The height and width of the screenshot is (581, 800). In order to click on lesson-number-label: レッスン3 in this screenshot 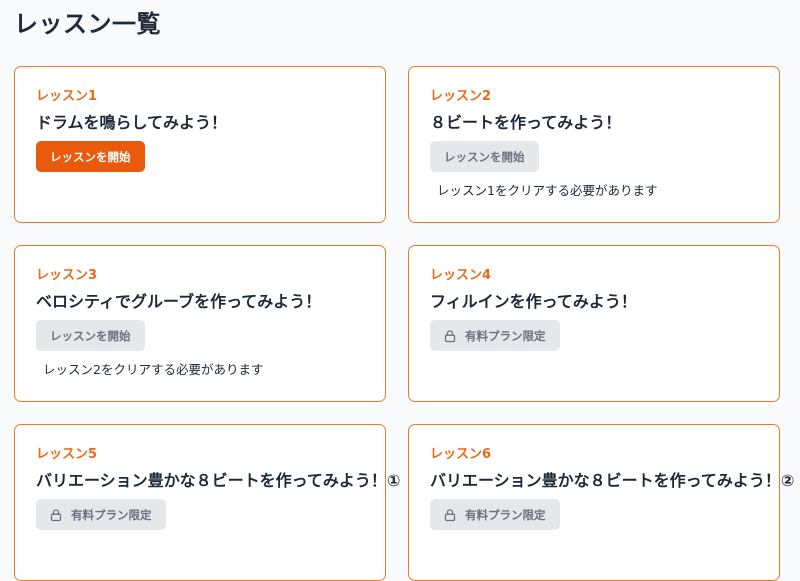, I will do `click(67, 275)`.